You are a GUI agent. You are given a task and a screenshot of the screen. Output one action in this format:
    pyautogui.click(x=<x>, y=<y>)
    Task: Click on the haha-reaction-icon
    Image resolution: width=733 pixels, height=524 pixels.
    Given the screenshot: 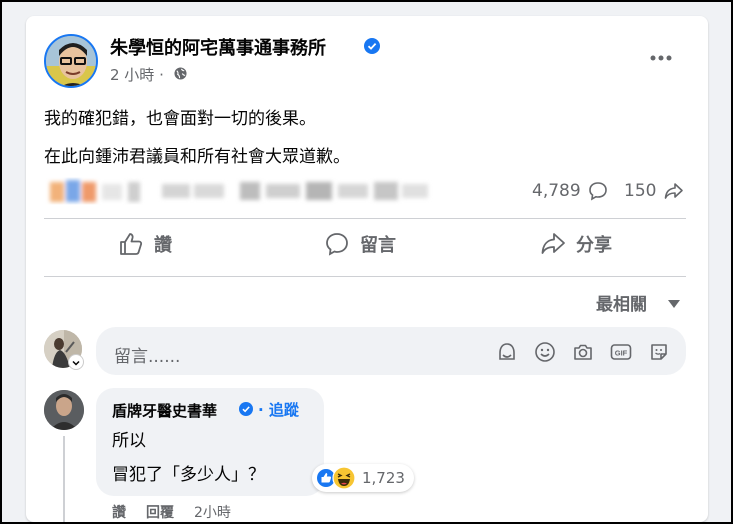 What is the action you would take?
    pyautogui.click(x=344, y=478)
    